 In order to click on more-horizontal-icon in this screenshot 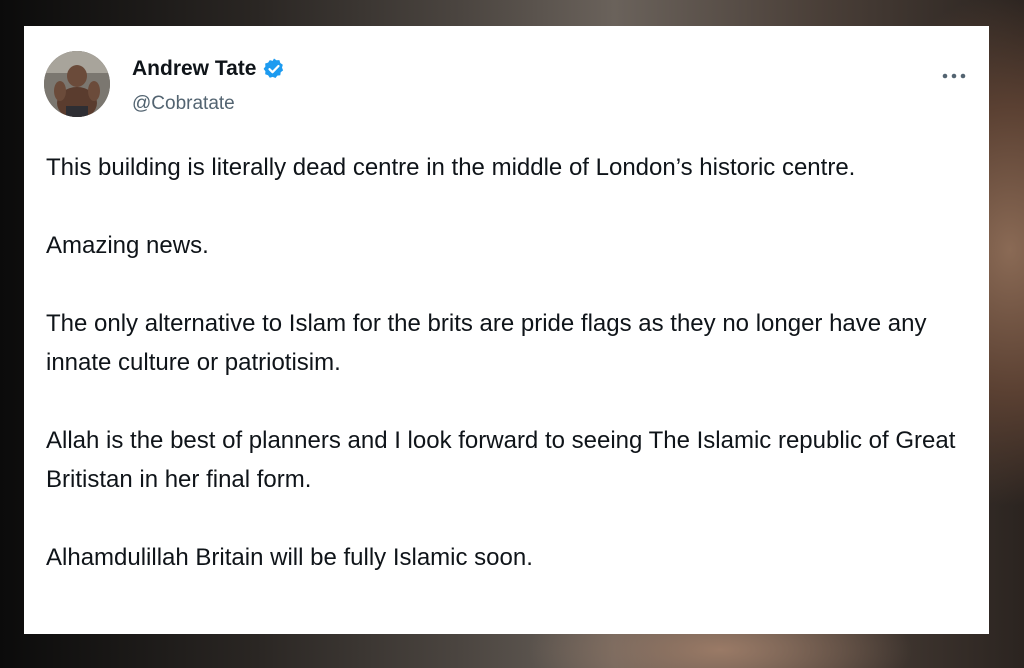, I will do `click(954, 73)`.